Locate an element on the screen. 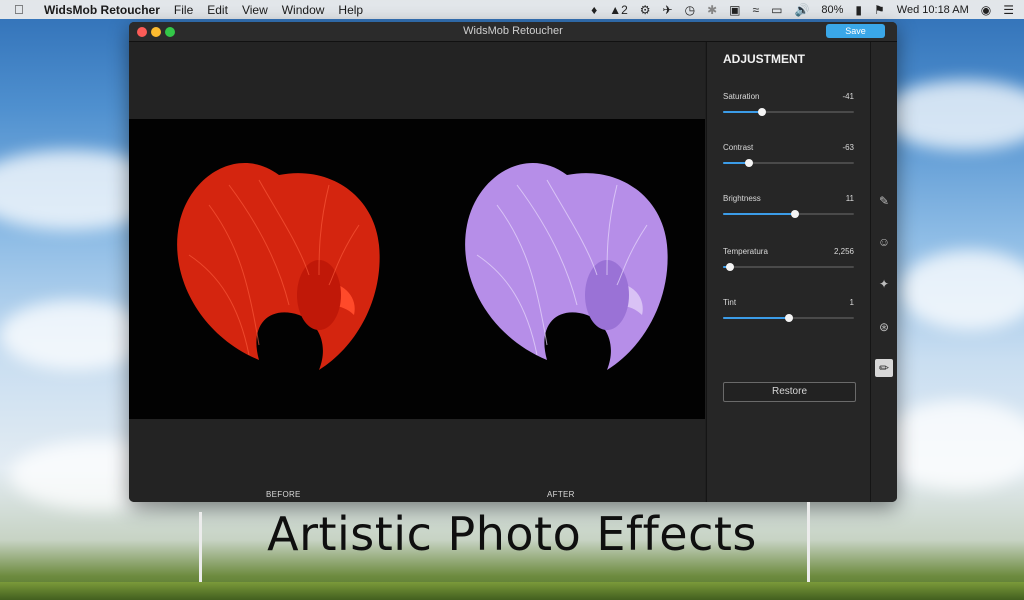  grass-field is located at coordinates (512, 591).